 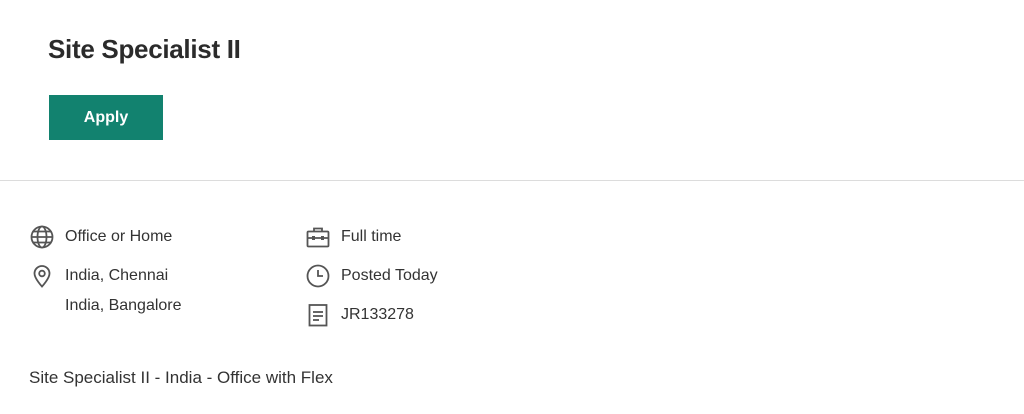 I want to click on employment-type-row: Full time, so click(x=353, y=238).